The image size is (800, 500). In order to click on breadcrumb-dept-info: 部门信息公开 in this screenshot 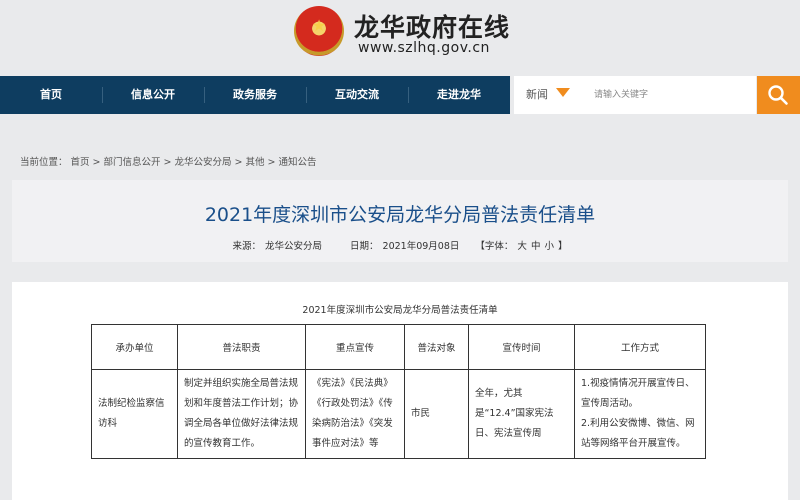, I will do `click(132, 162)`.